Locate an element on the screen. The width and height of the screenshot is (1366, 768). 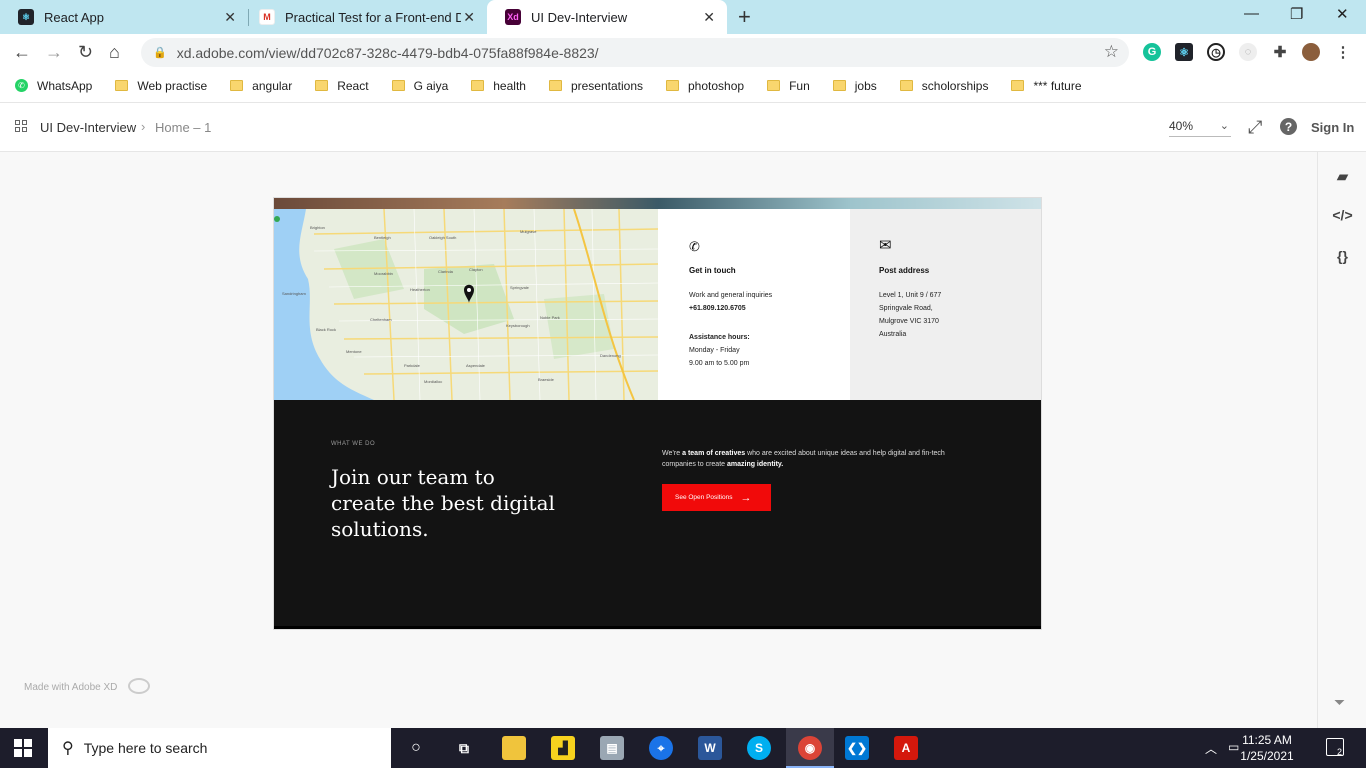
bookmark-label: G aiya is located at coordinates (431, 85).